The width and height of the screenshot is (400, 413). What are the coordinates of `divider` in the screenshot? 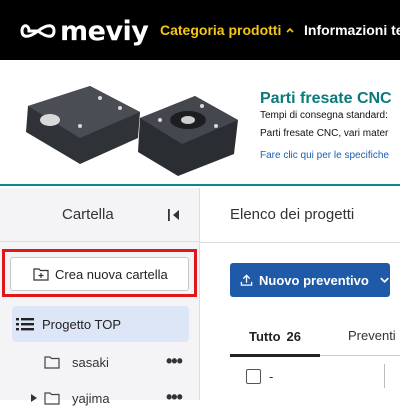 It's located at (300, 242).